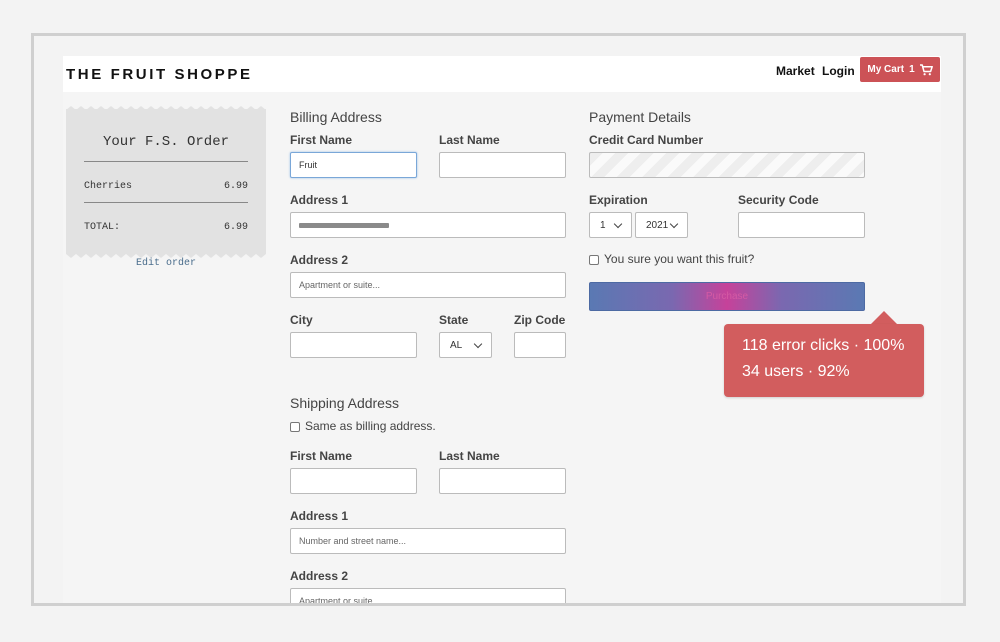  Describe the element at coordinates (657, 225) in the screenshot. I see `exp-year-value: 2021` at that location.